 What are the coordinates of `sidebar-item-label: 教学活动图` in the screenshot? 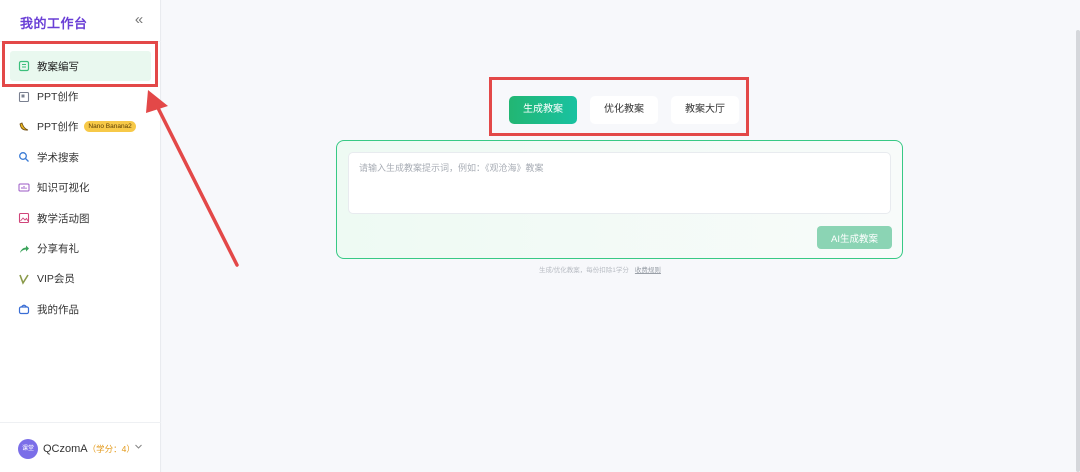 It's located at (63, 218).